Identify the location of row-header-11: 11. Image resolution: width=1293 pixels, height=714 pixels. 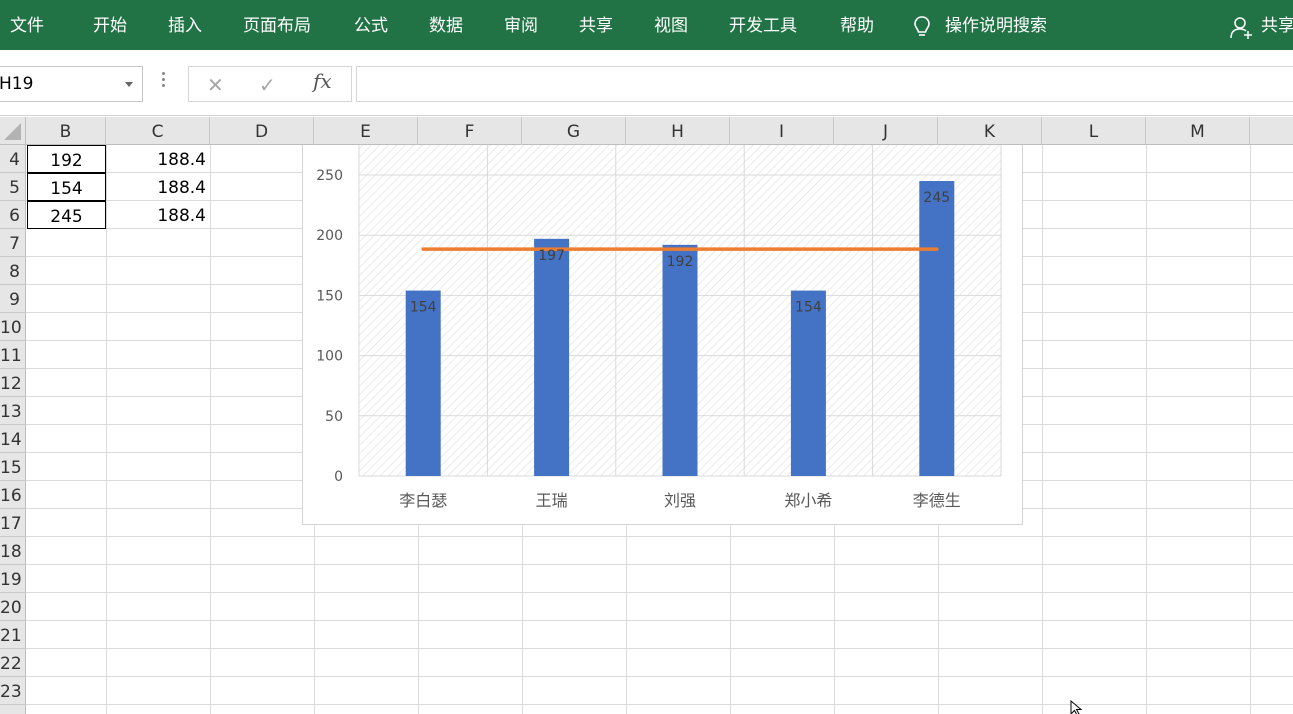
(13, 355).